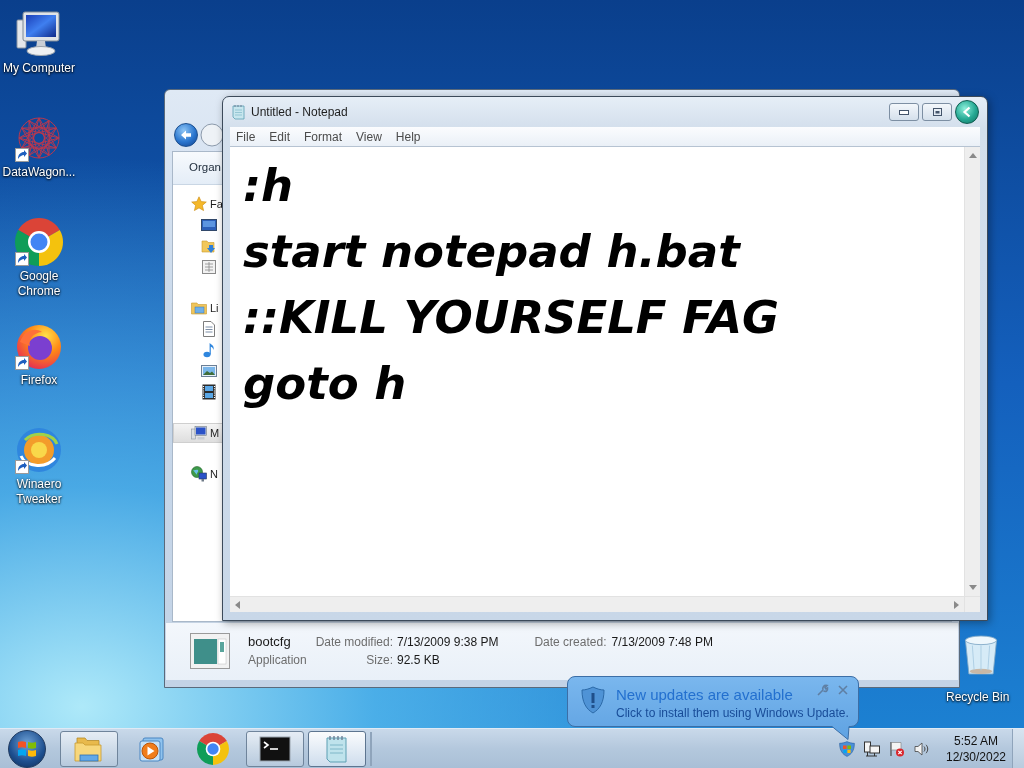 Image resolution: width=1024 pixels, height=768 pixels. I want to click on nav-item: Li, so click(198, 308).